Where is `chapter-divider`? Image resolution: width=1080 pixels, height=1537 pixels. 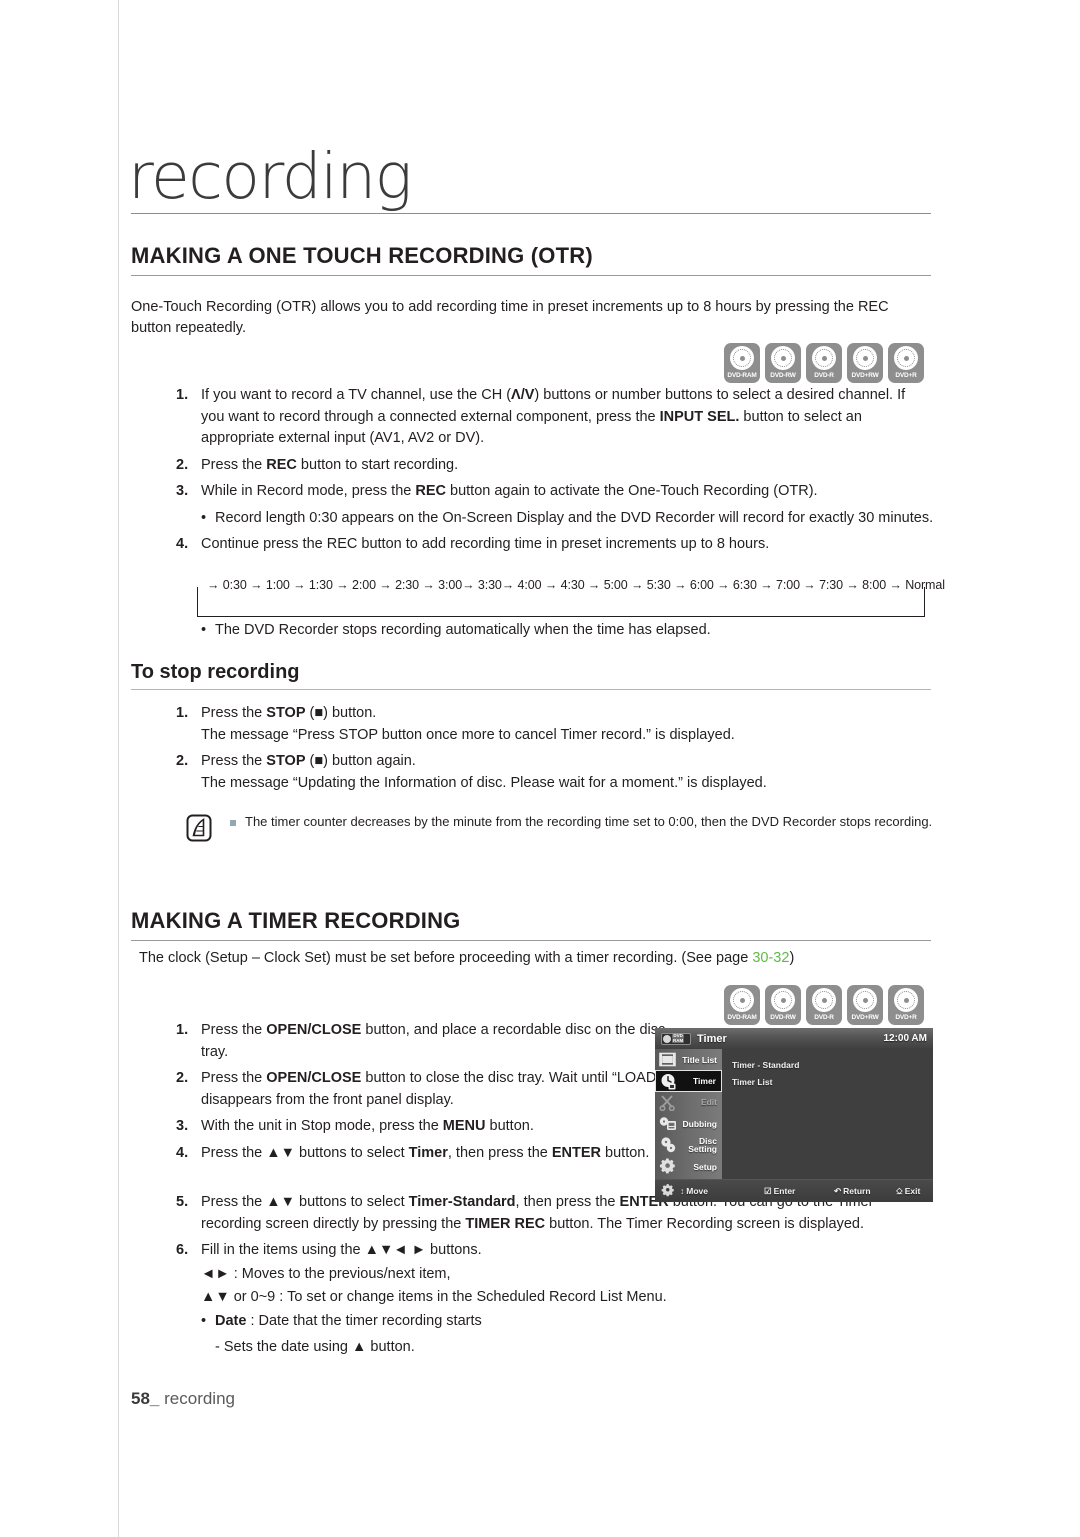
chapter-divider is located at coordinates (531, 213).